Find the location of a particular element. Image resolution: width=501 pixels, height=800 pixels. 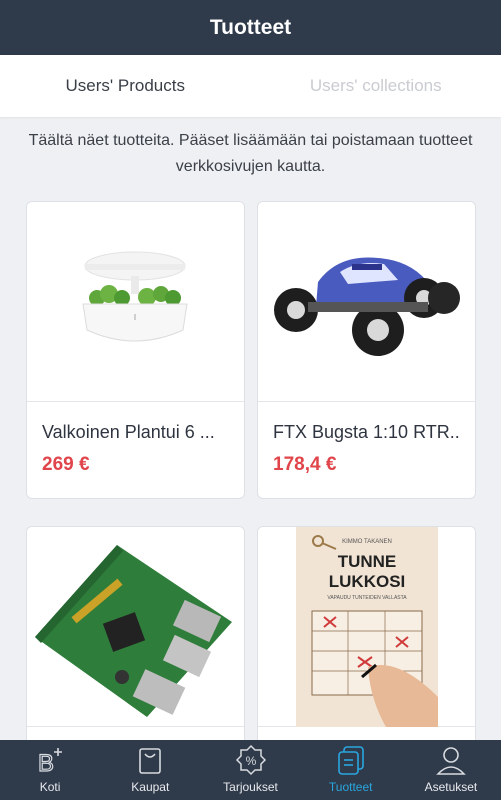

product-price: 178,4 € is located at coordinates (305, 464).